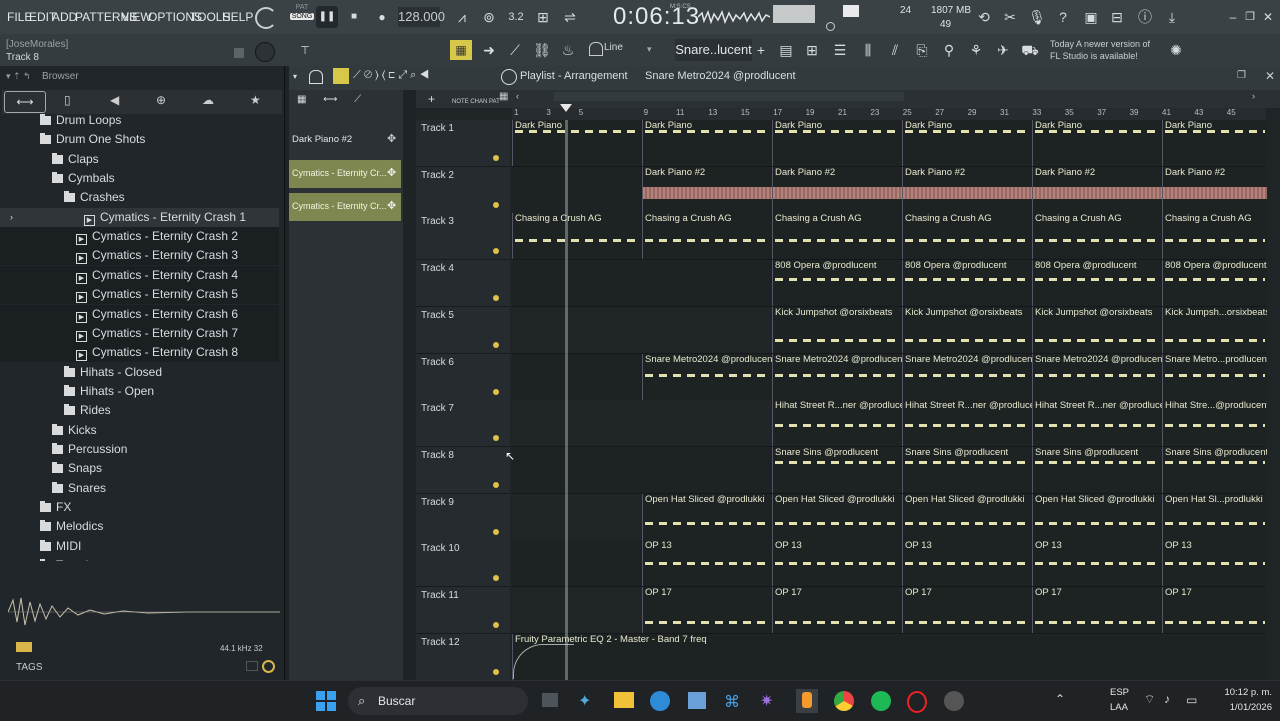 The height and width of the screenshot is (721, 1280). What do you see at coordinates (807, 701) in the screenshot?
I see `fl-studio-taskbar-icon` at bounding box center [807, 701].